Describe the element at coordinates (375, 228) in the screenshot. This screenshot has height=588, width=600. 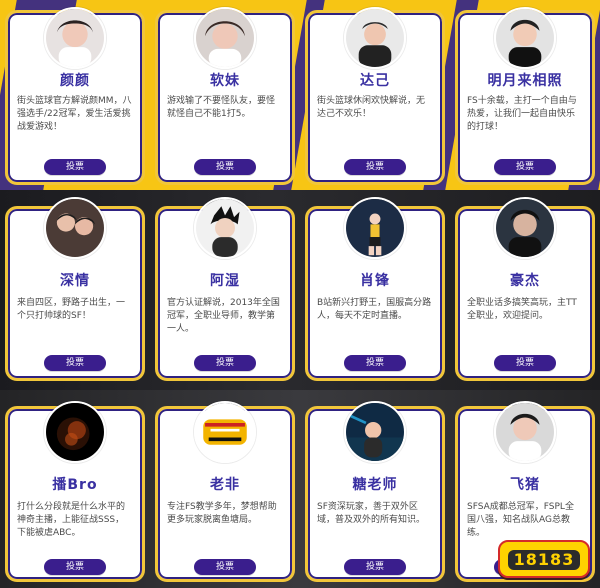
I see `player-avatar` at that location.